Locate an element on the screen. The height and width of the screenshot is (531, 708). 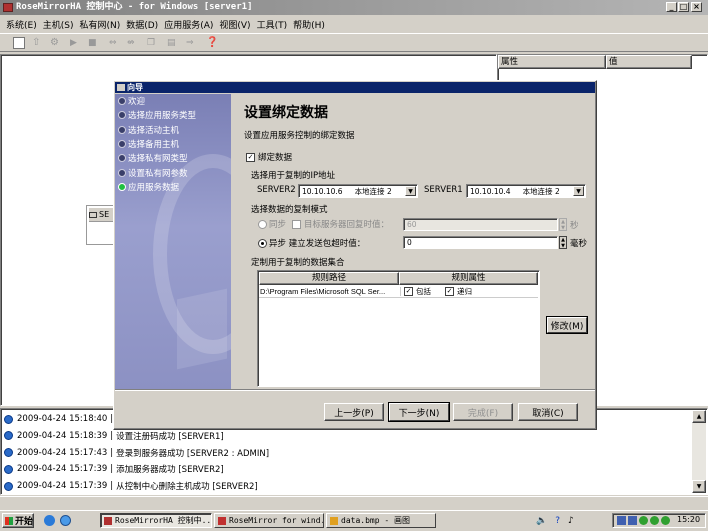
menu-view: 视图(V) is located at coordinates (234, 24).